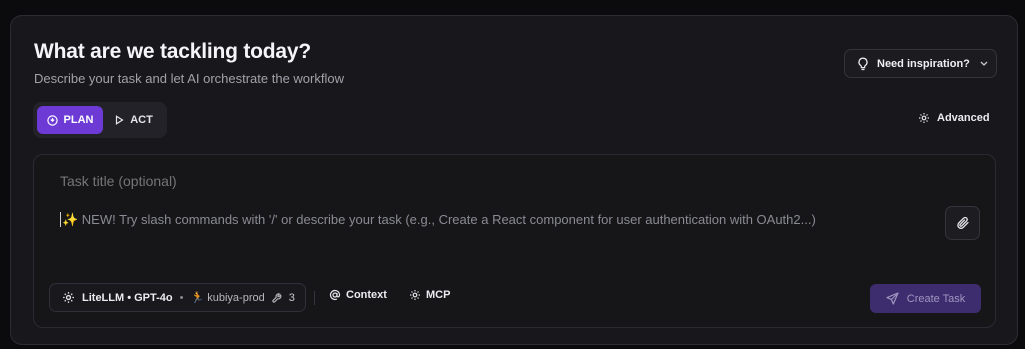  What do you see at coordinates (984, 63) in the screenshot?
I see `chevron-down-icon` at bounding box center [984, 63].